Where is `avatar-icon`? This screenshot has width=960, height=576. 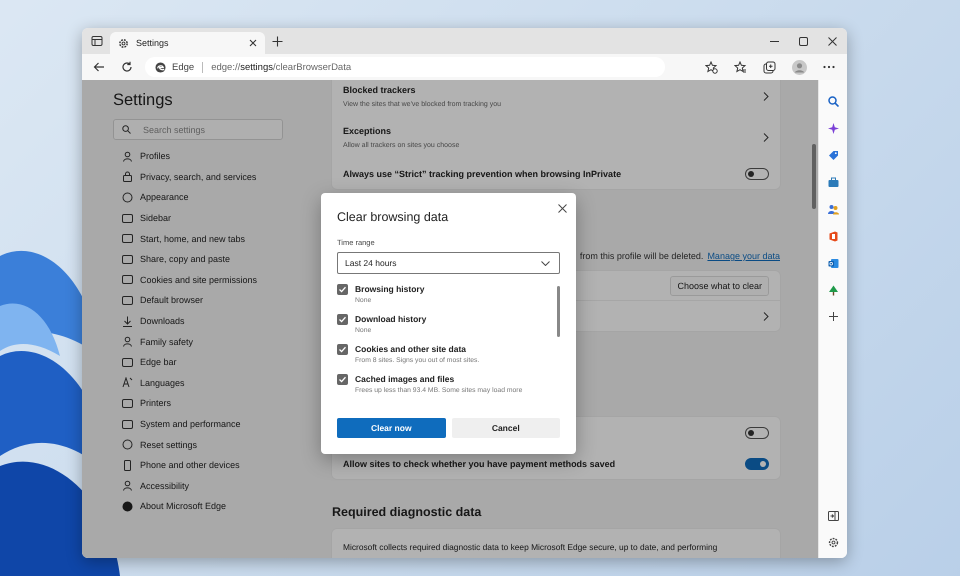 avatar-icon is located at coordinates (799, 67).